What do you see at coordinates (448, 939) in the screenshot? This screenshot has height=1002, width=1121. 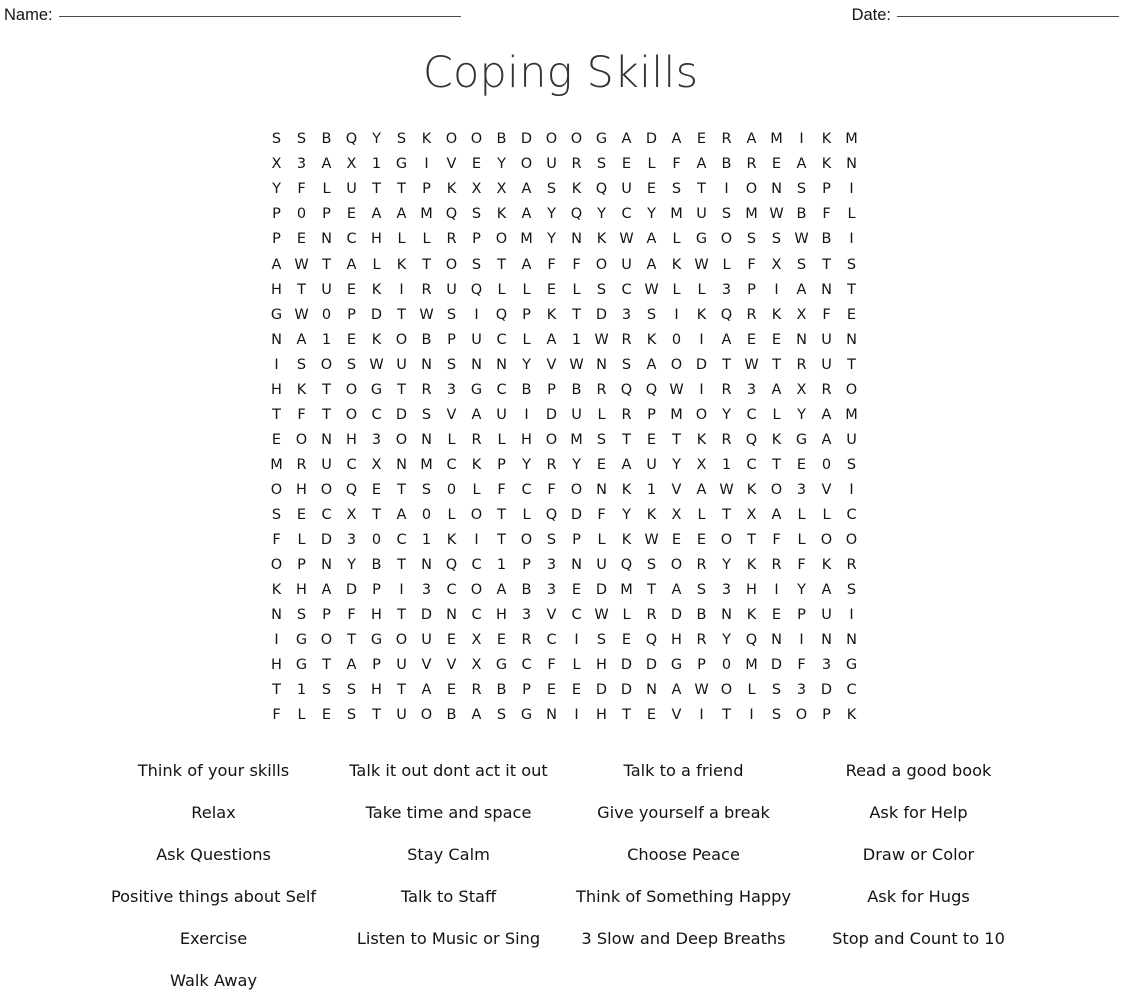 I see `word-list-item: Listen to Music or Sing` at bounding box center [448, 939].